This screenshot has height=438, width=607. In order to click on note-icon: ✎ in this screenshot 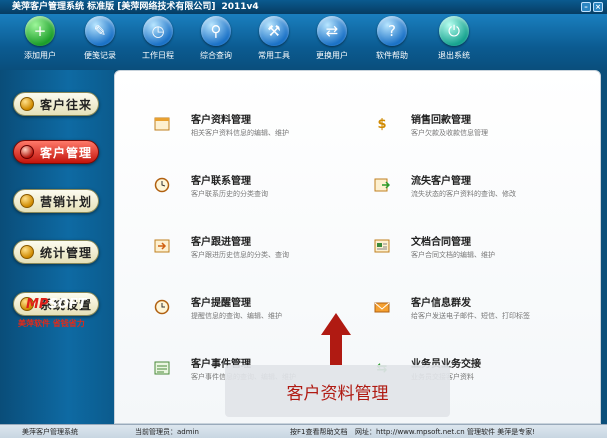, I will do `click(100, 31)`.